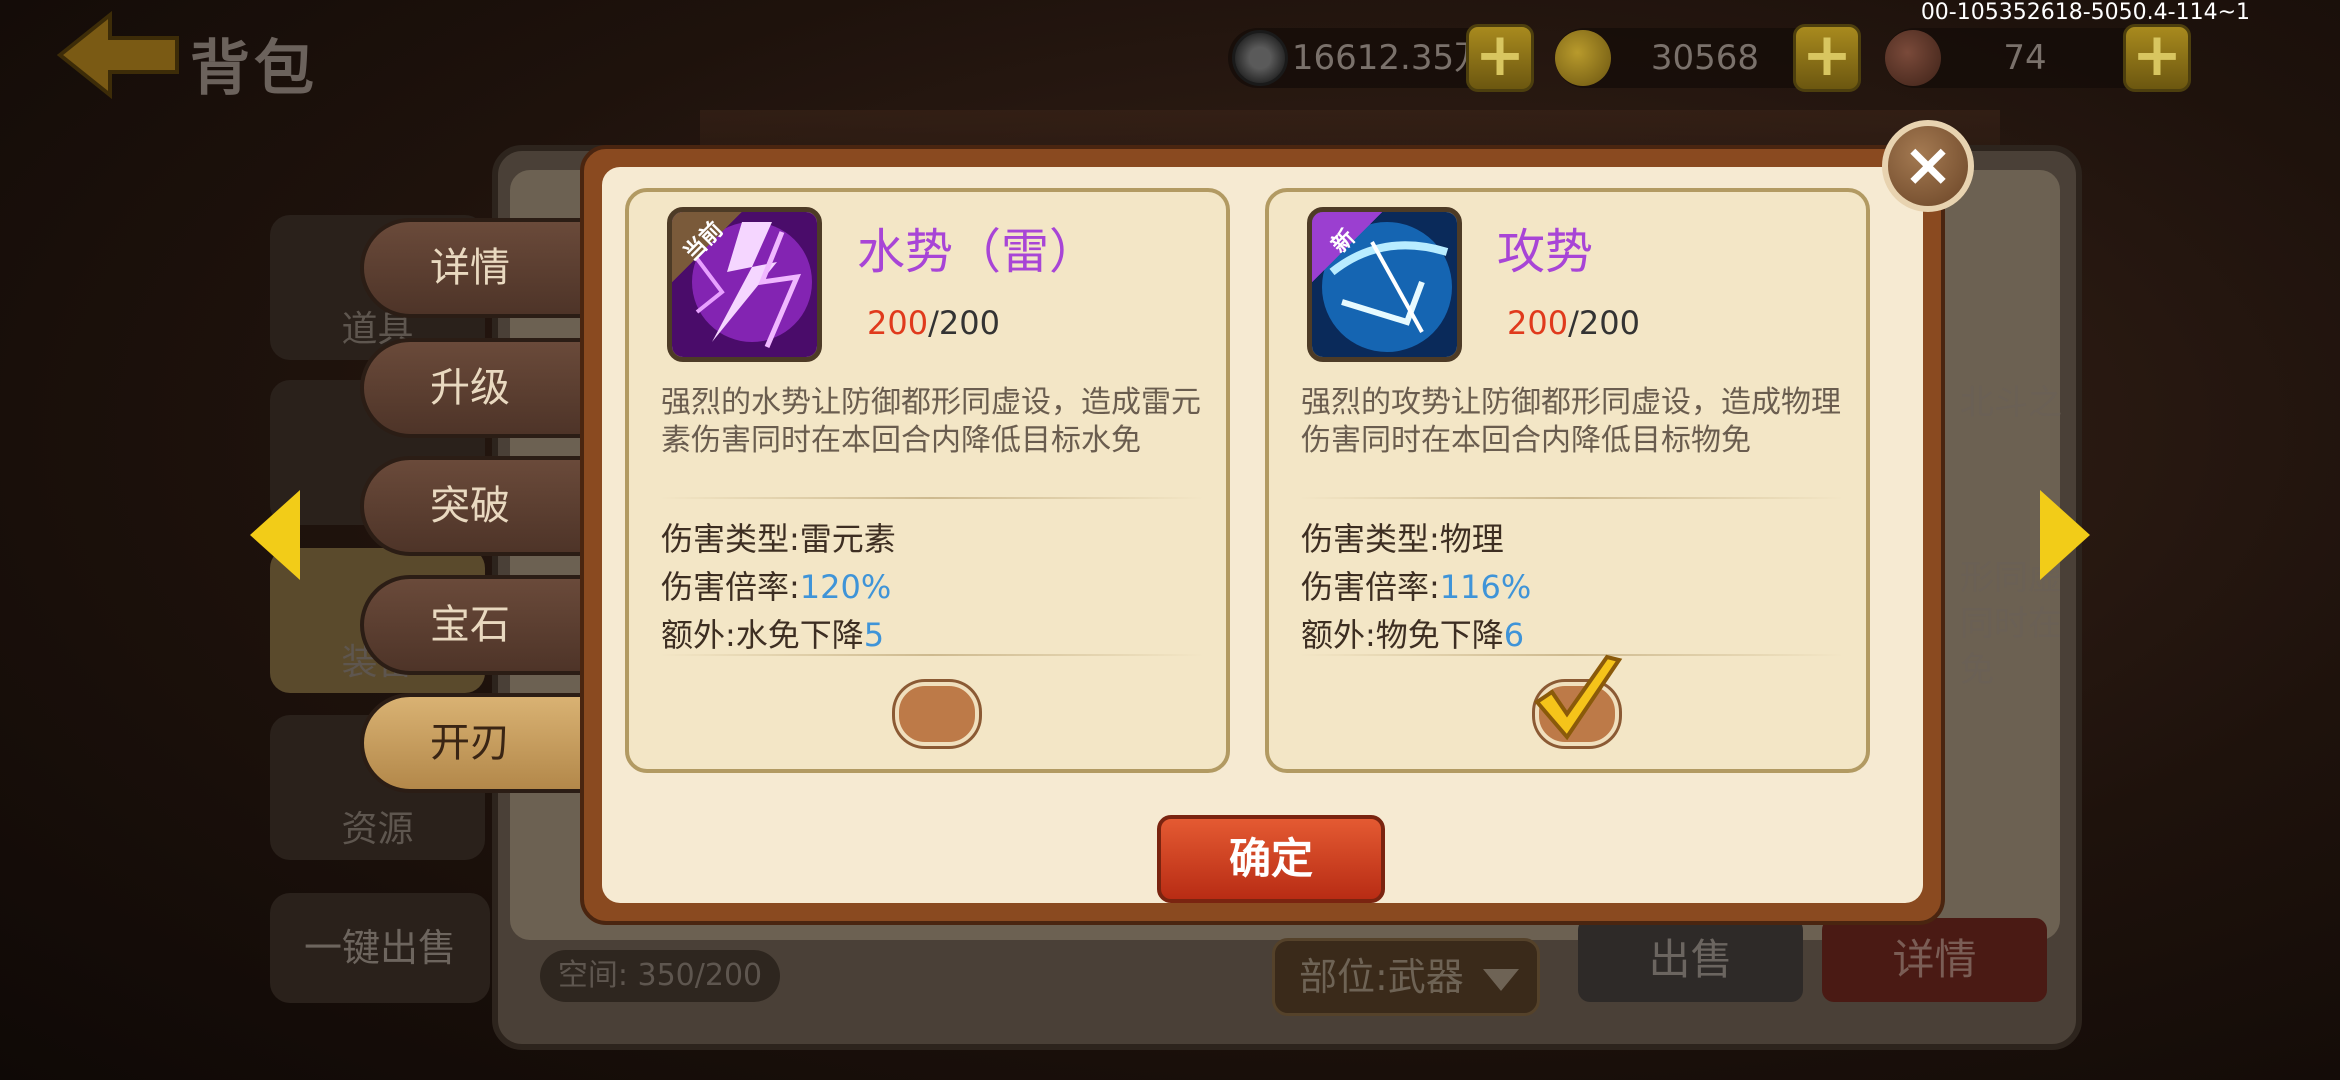 This screenshot has height=1080, width=2340. I want to click on sell-button: 出售, so click(1690, 960).